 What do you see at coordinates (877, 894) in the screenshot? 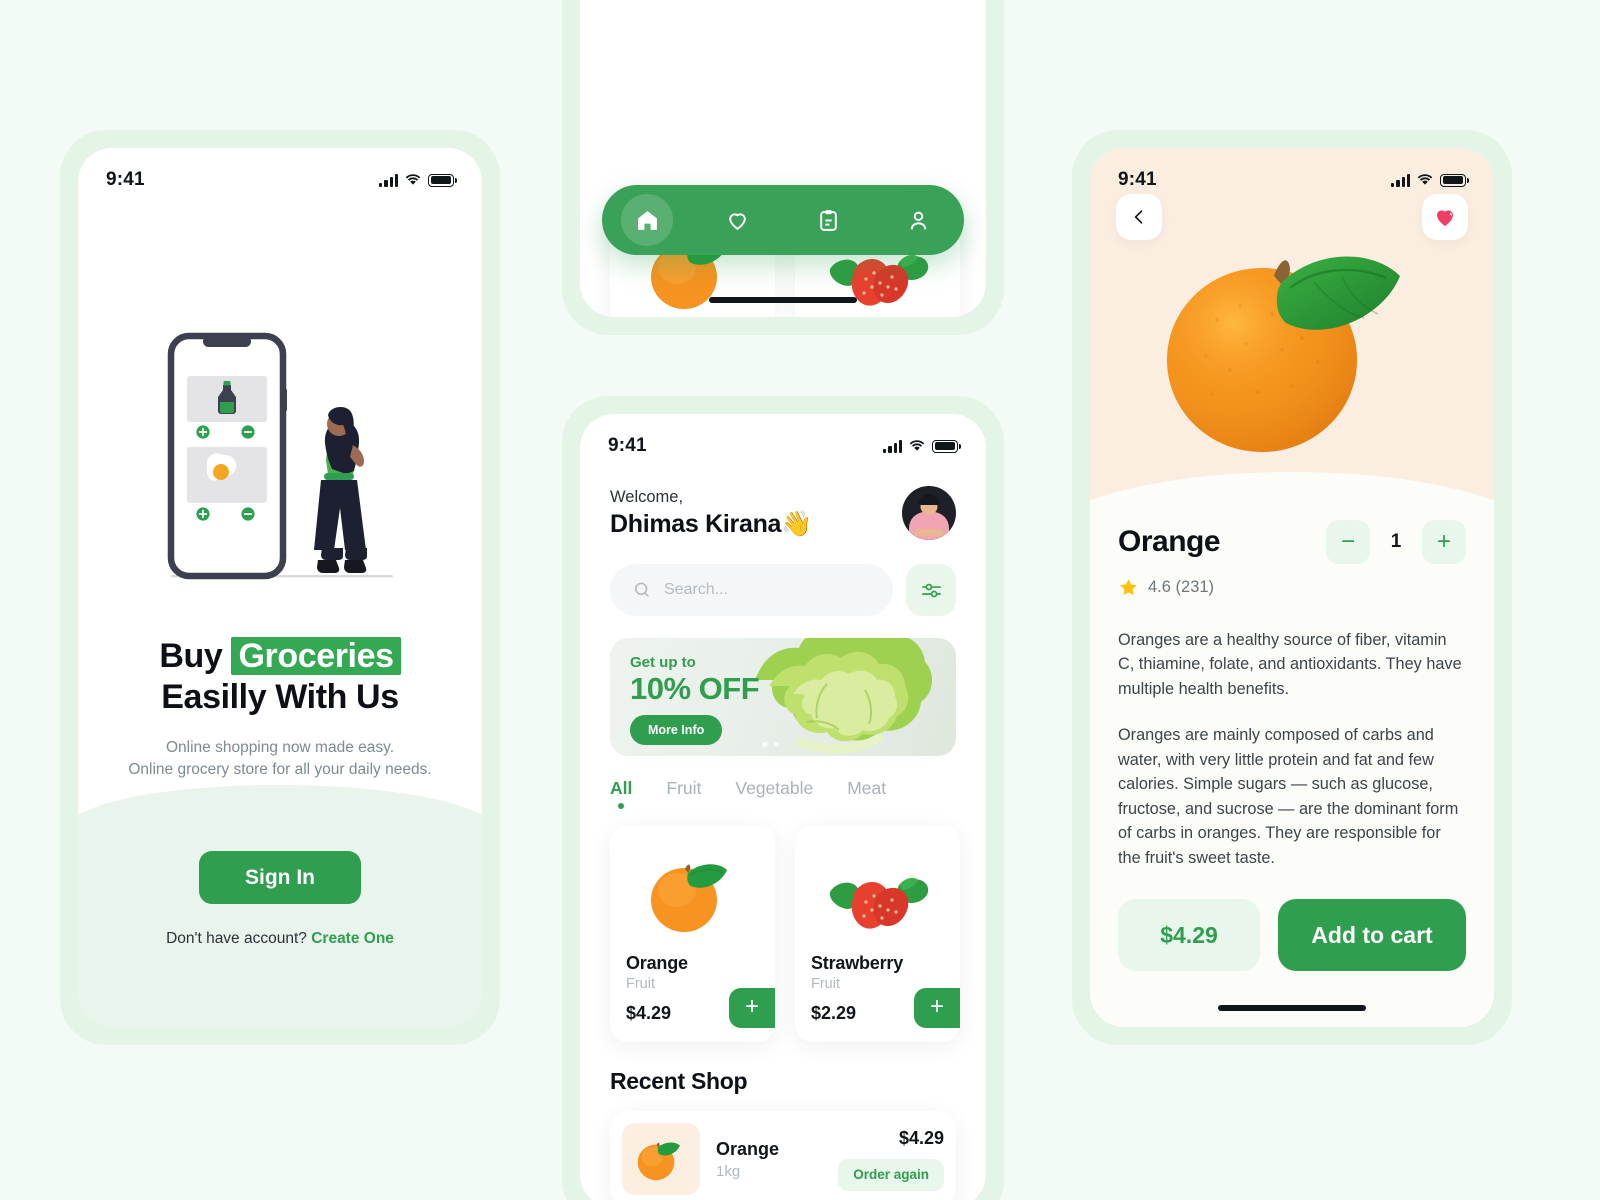
I see `strawberry-image` at bounding box center [877, 894].